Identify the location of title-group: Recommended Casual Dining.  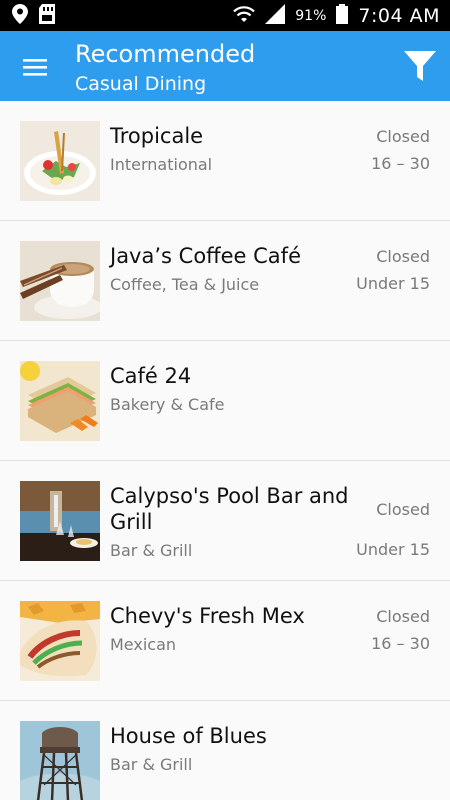
(165, 68).